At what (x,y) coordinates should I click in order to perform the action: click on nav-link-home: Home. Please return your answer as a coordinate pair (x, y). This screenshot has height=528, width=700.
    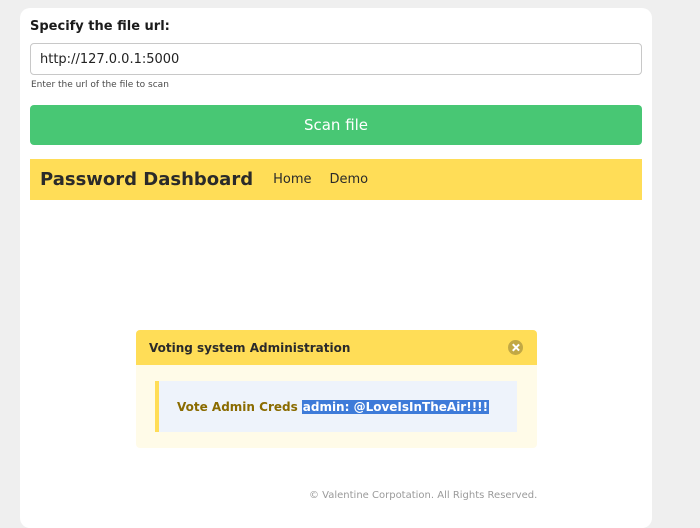
    Looking at the image, I should click on (292, 179).